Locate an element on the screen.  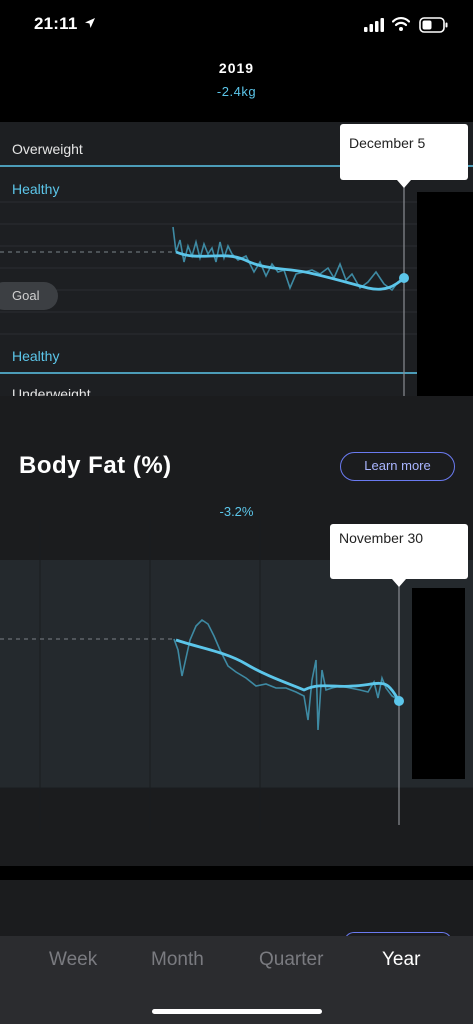
weight-tooltip-date: December 5 is located at coordinates (387, 143).